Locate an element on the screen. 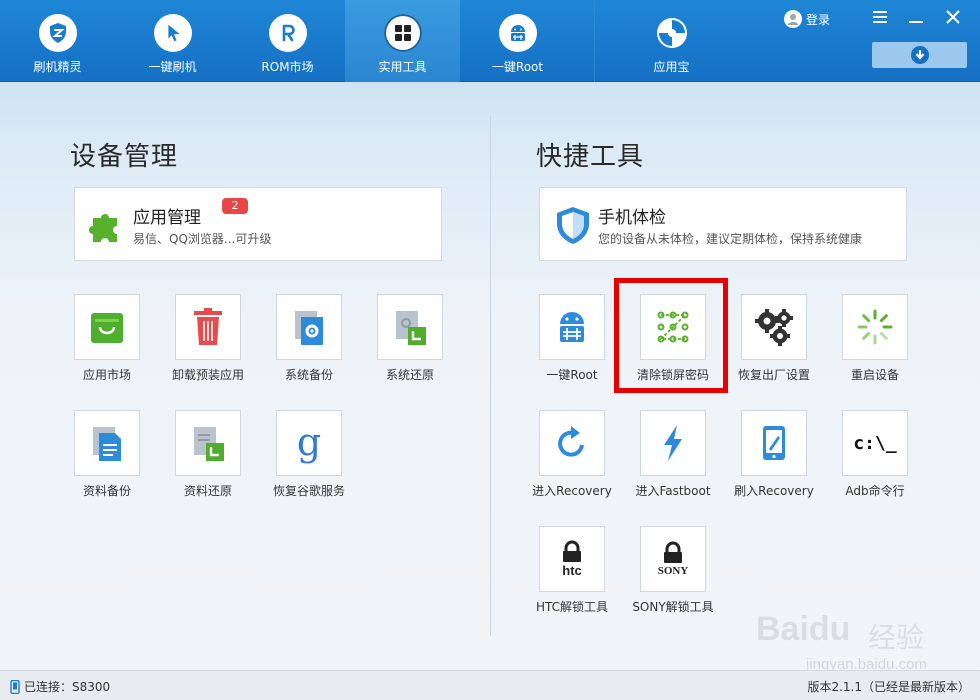 The height and width of the screenshot is (700, 980). login-button: 登录 is located at coordinates (807, 19).